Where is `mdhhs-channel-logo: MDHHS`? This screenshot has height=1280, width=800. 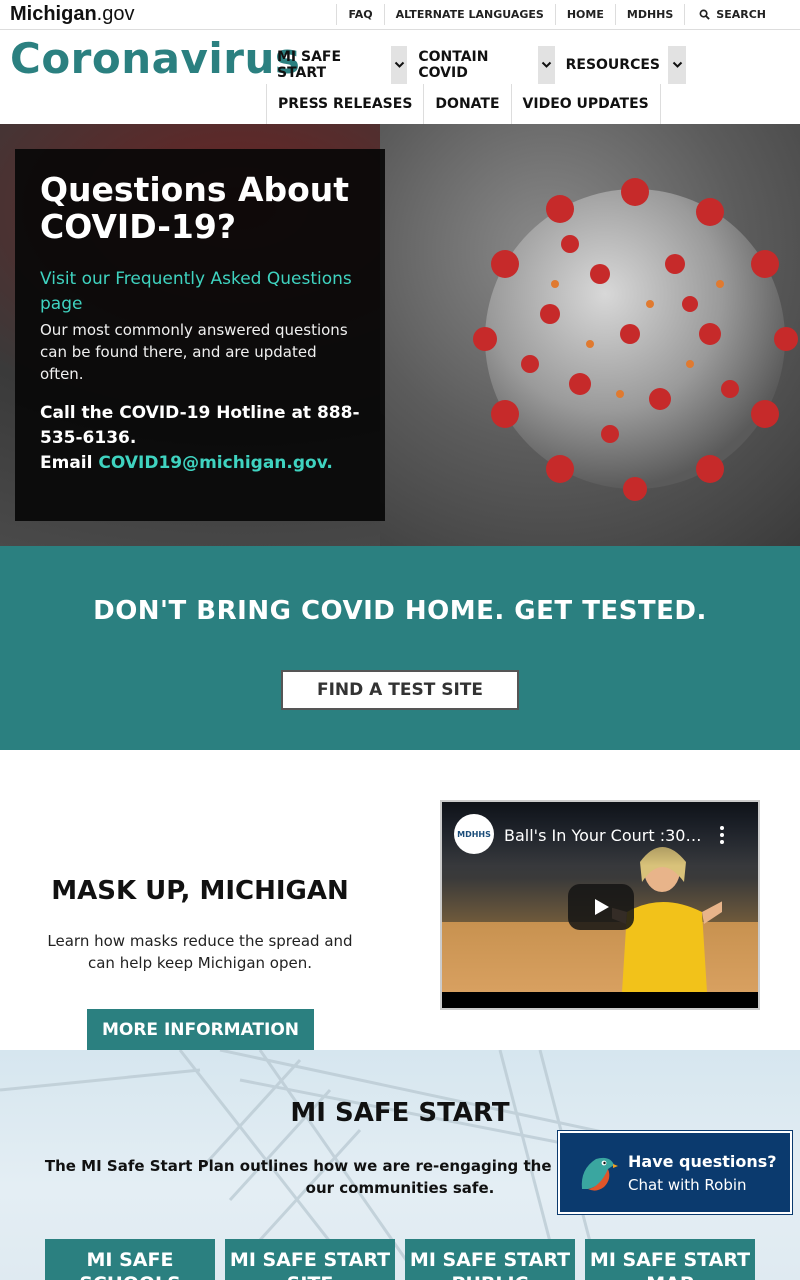
mdhhs-channel-logo: MDHHS is located at coordinates (474, 834).